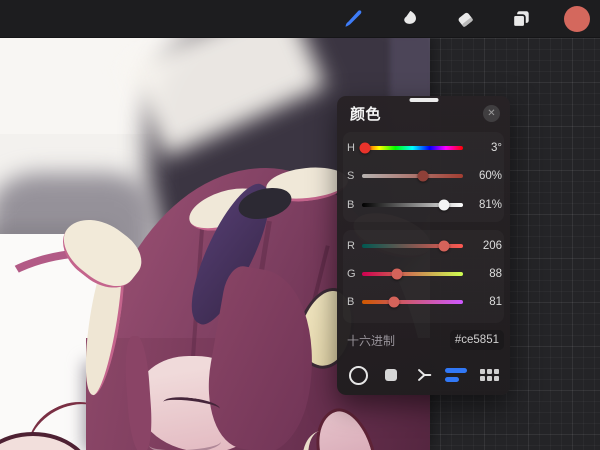 The width and height of the screenshot is (600, 450). I want to click on palettes-mode-icon, so click(489, 375).